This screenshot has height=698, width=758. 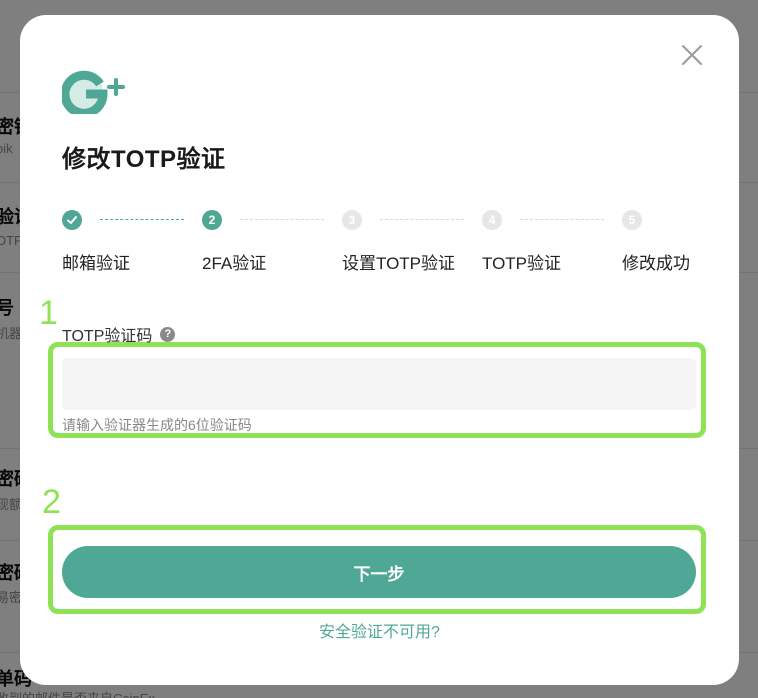 What do you see at coordinates (51, 502) in the screenshot?
I see `annotation-number-2: 2` at bounding box center [51, 502].